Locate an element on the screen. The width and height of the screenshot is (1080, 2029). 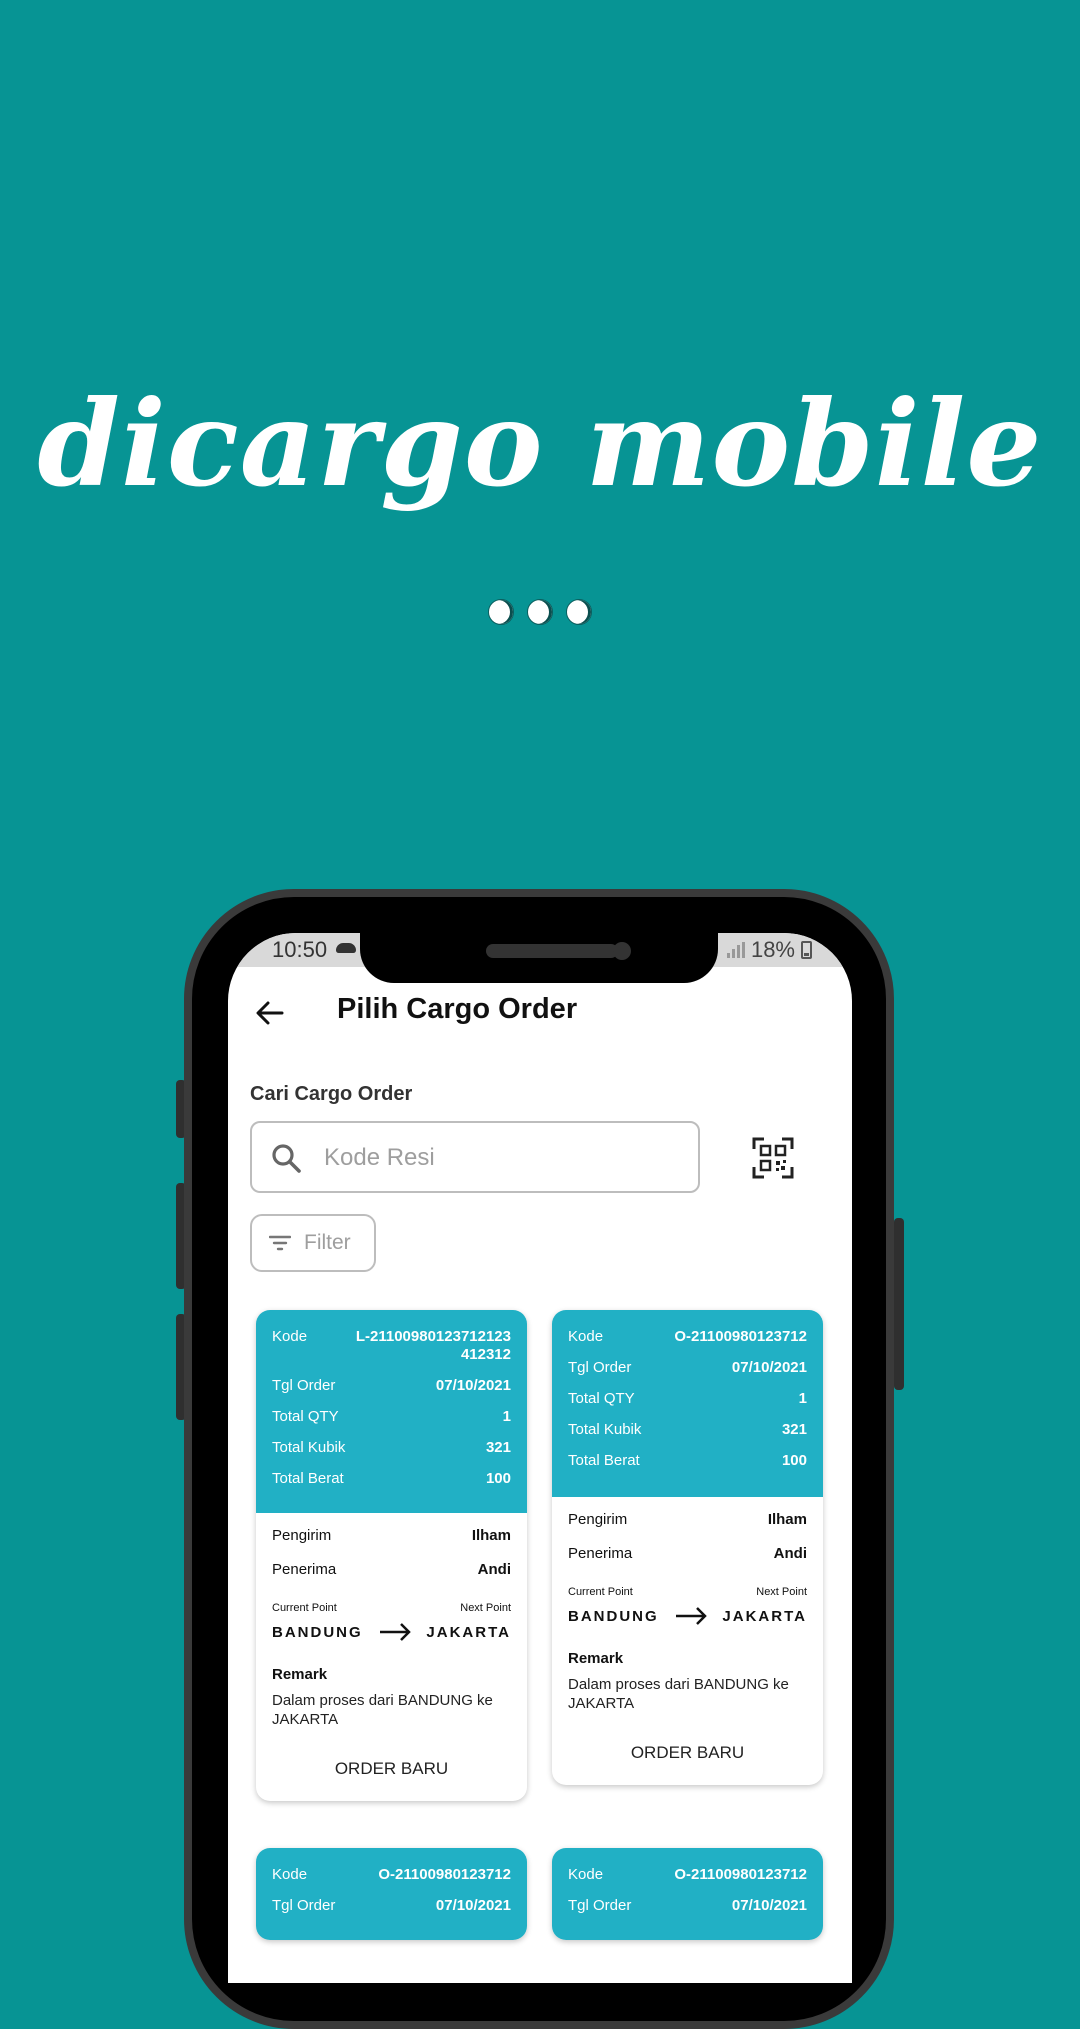
kode-value: L-21100980123712123412312 is located at coordinates (433, 1345).